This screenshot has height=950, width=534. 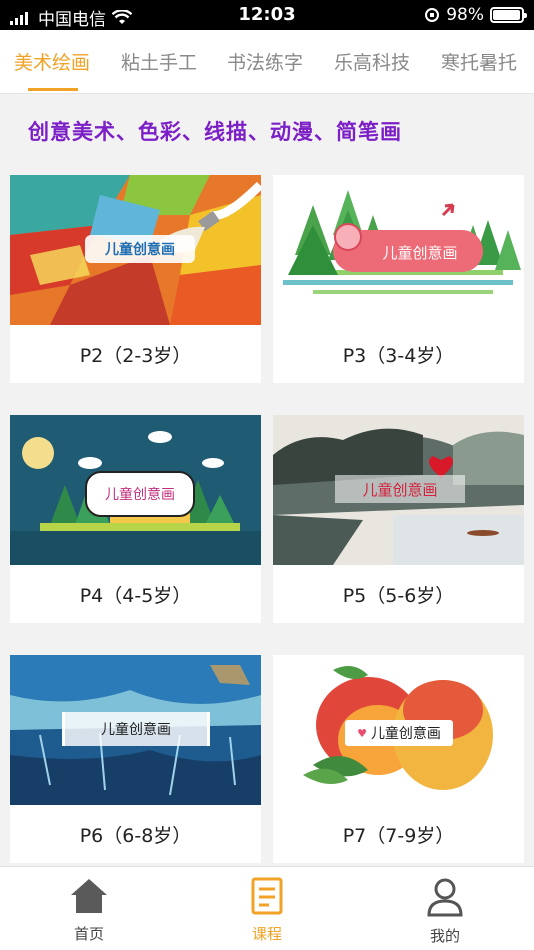 What do you see at coordinates (372, 61) in the screenshot?
I see `tab-lego-tech: 乐高科技` at bounding box center [372, 61].